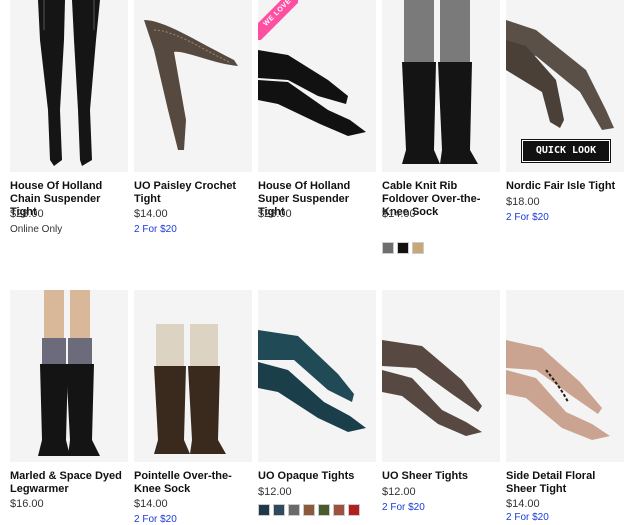 This screenshot has height=525, width=640. What do you see at coordinates (194, 483) in the screenshot?
I see `product-name: Pointelle Over-the-Knee Sock` at bounding box center [194, 483].